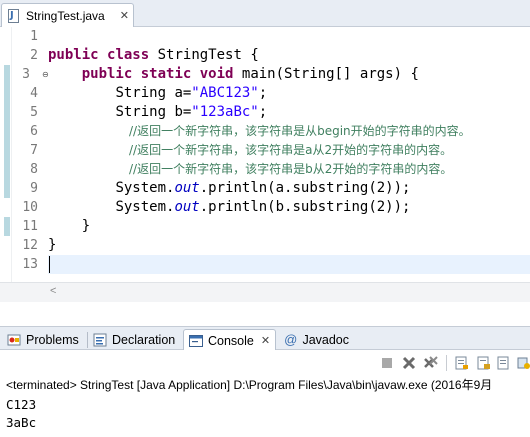  I want to click on javadoc-icon: @, so click(291, 339).